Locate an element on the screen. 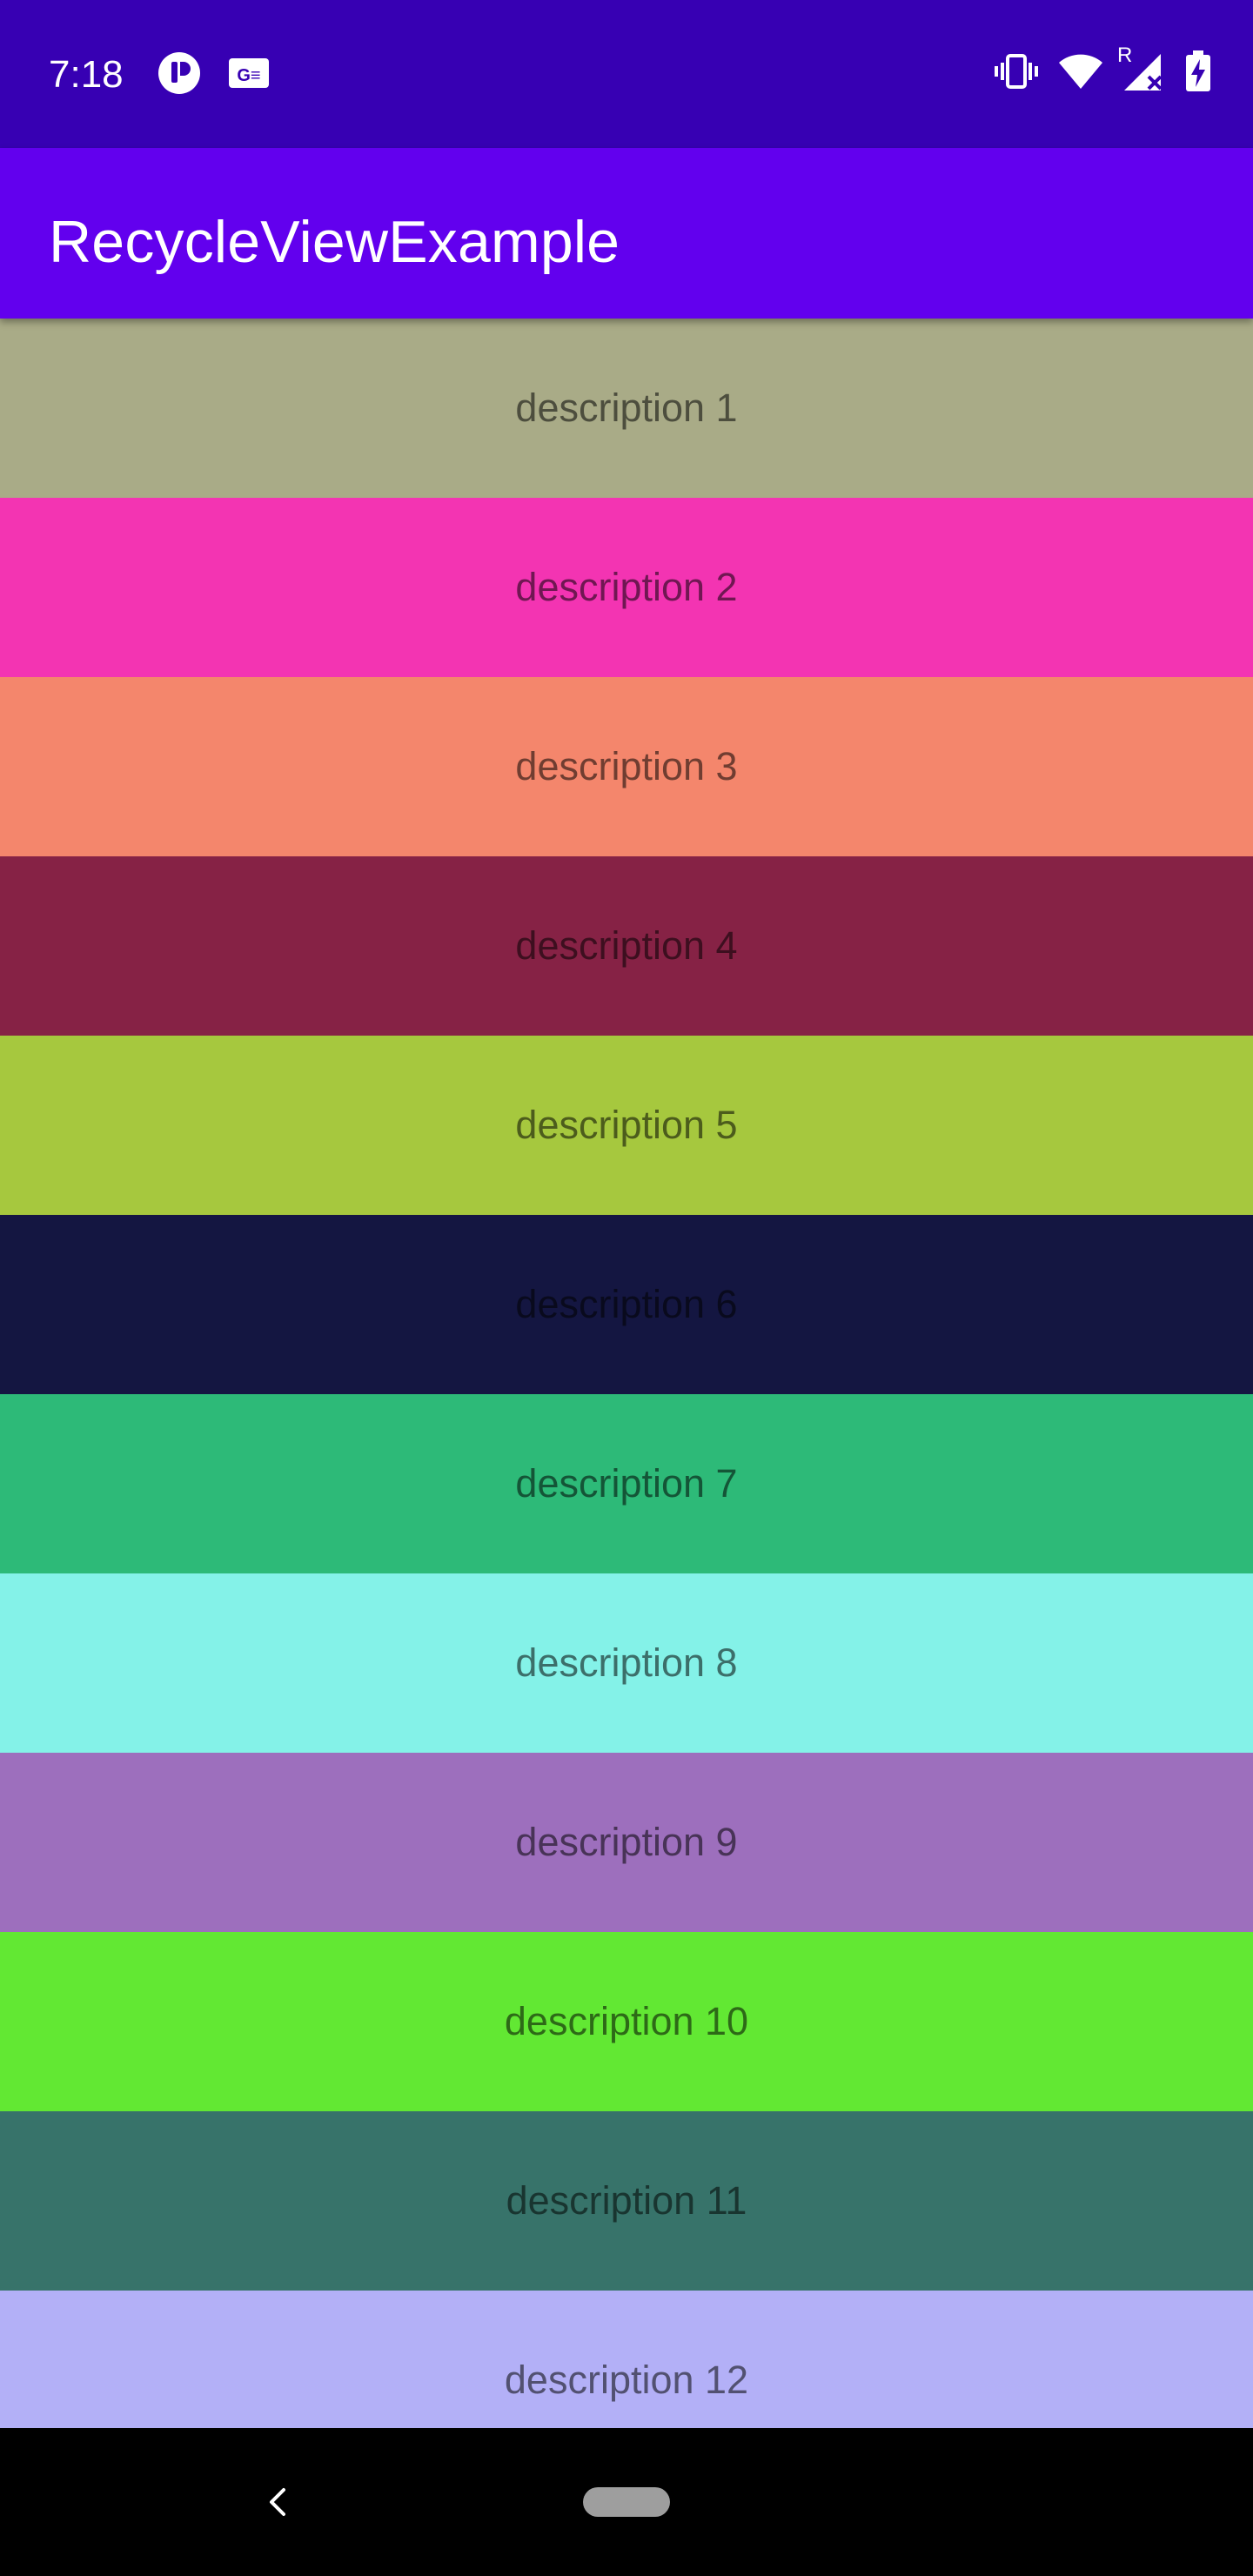  list-item: description 9 is located at coordinates (626, 1843).